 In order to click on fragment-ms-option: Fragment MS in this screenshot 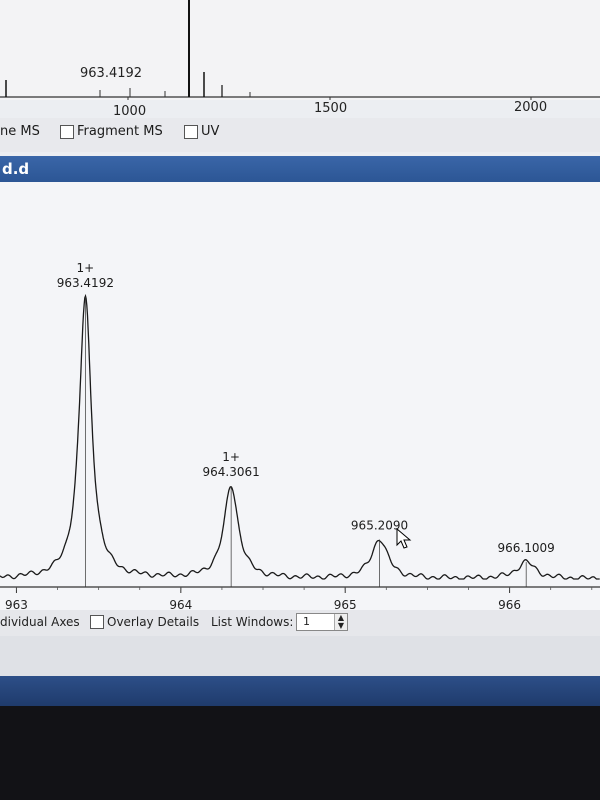, I will do `click(111, 131)`.